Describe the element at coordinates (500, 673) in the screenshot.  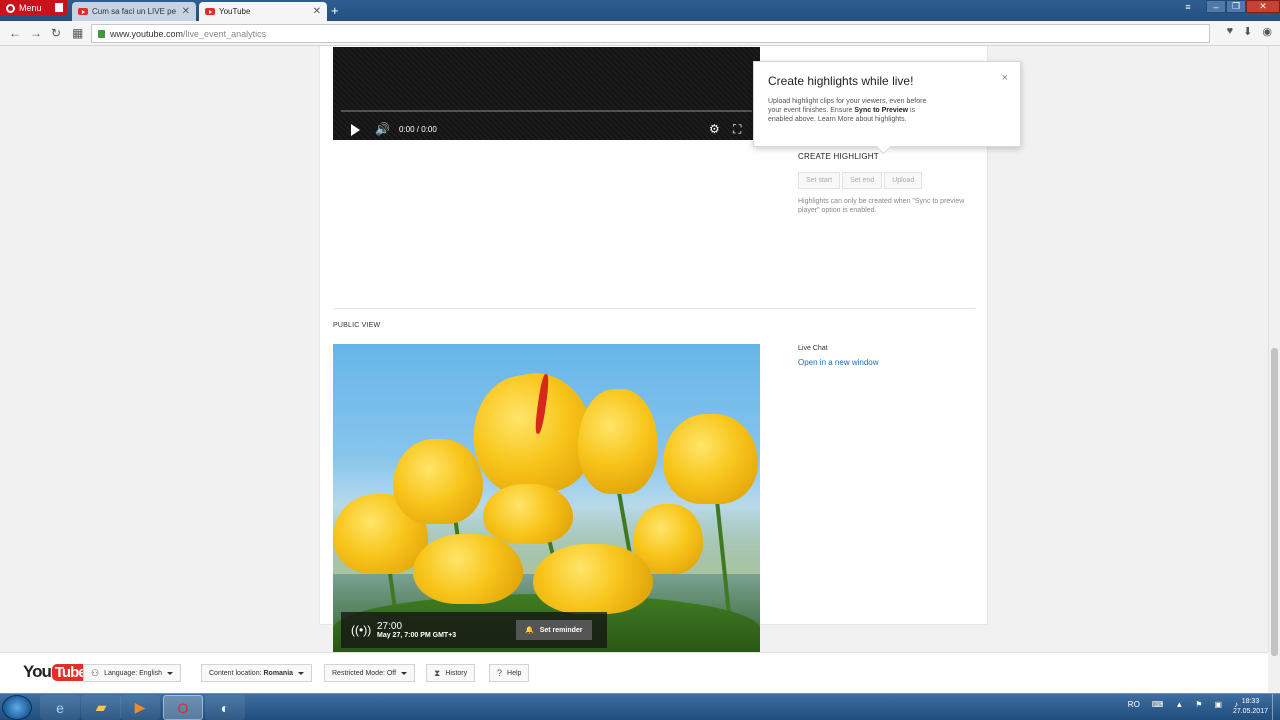
I see `help-icon: ?` at that location.